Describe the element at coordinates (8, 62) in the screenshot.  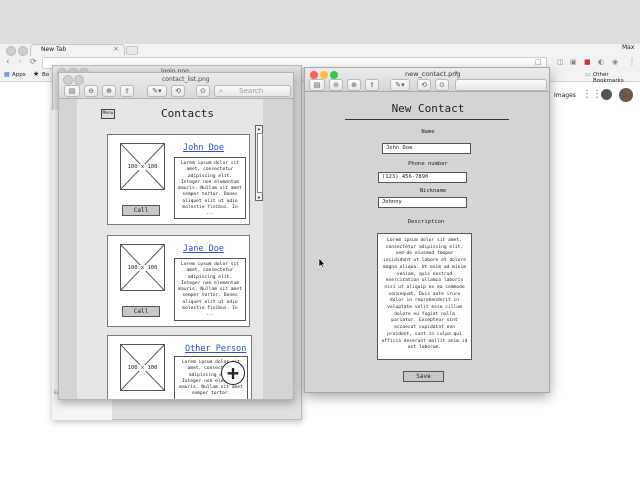
I see `back-icon: ‹` at that location.